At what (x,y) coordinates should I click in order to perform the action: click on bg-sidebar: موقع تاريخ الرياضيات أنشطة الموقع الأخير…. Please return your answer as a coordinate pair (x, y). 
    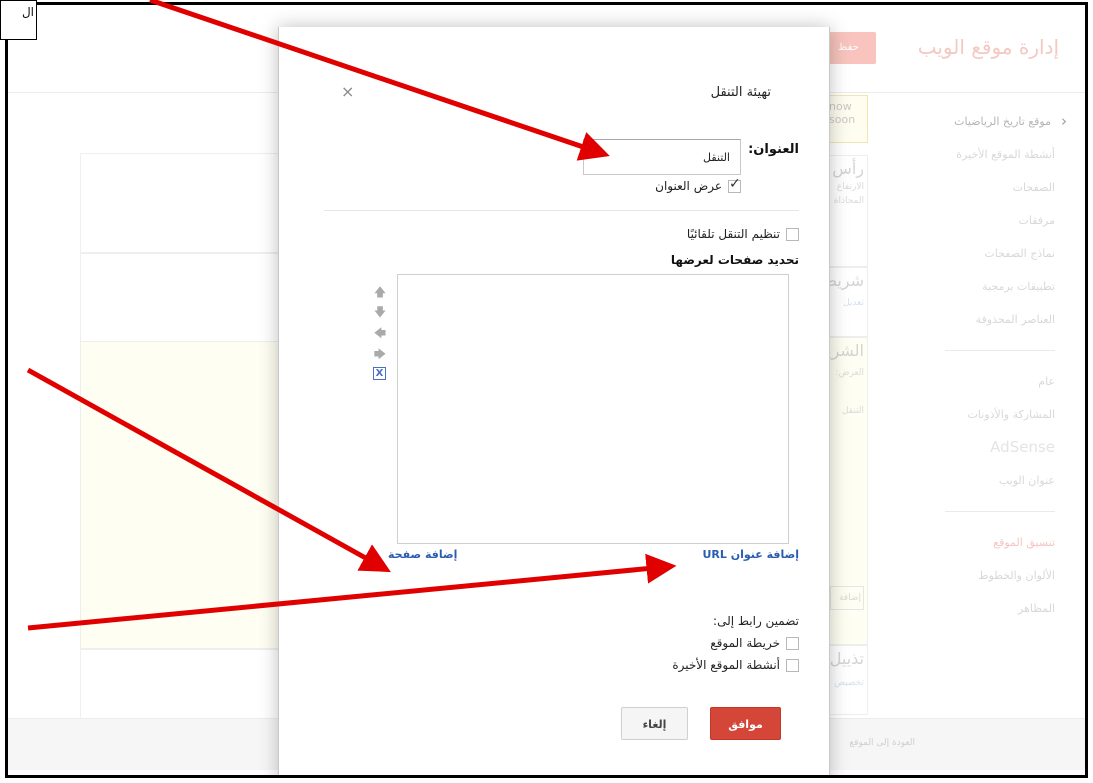
    Looking at the image, I should click on (995, 365).